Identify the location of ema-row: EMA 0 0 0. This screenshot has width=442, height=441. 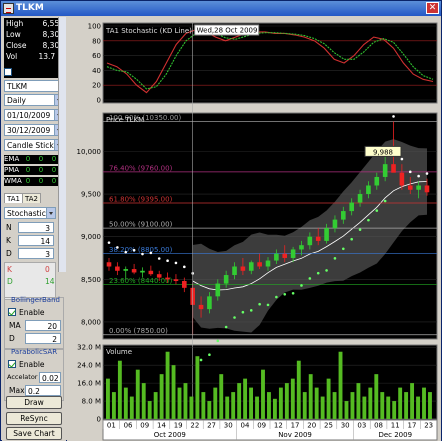
(33, 159).